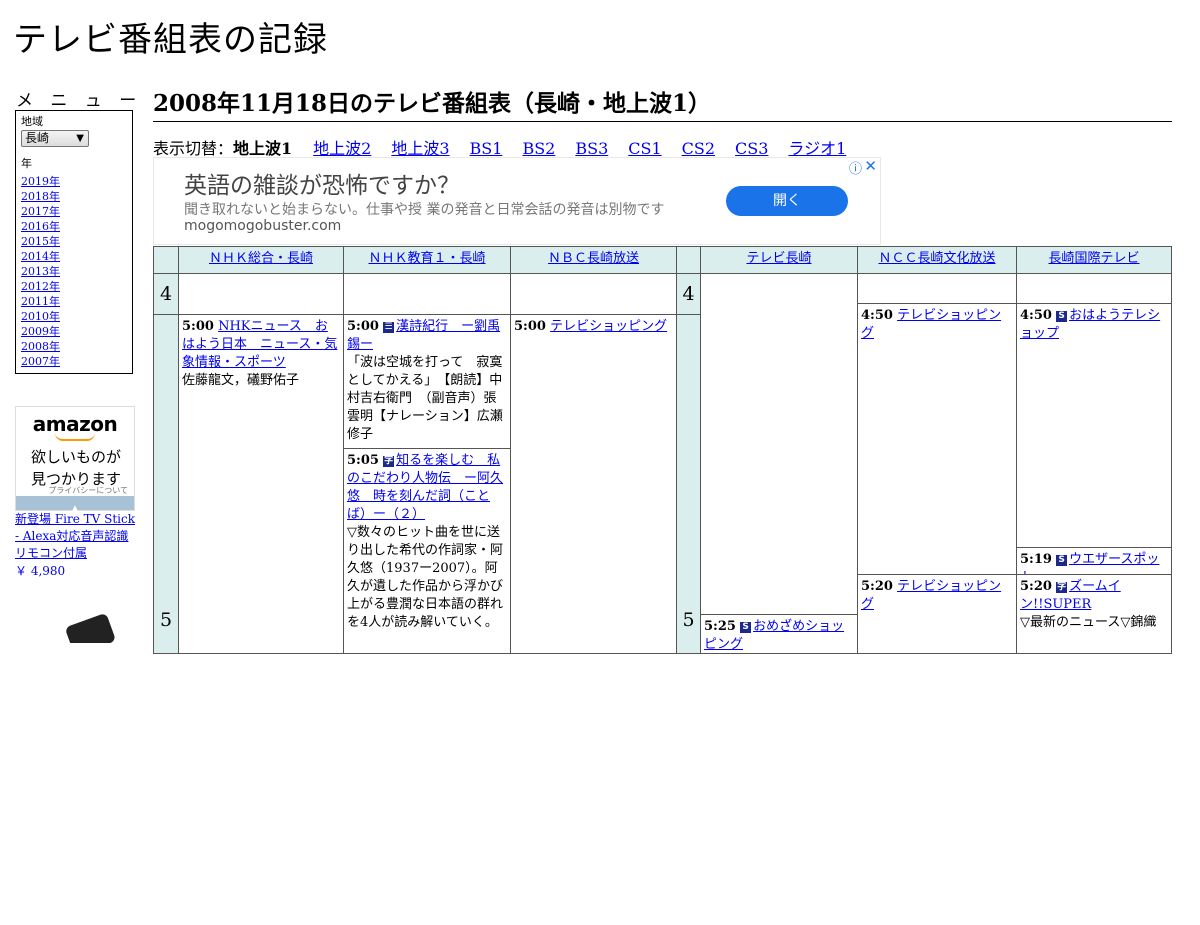  What do you see at coordinates (88, 490) in the screenshot?
I see `amazon-privacy: プライバシーについて` at bounding box center [88, 490].